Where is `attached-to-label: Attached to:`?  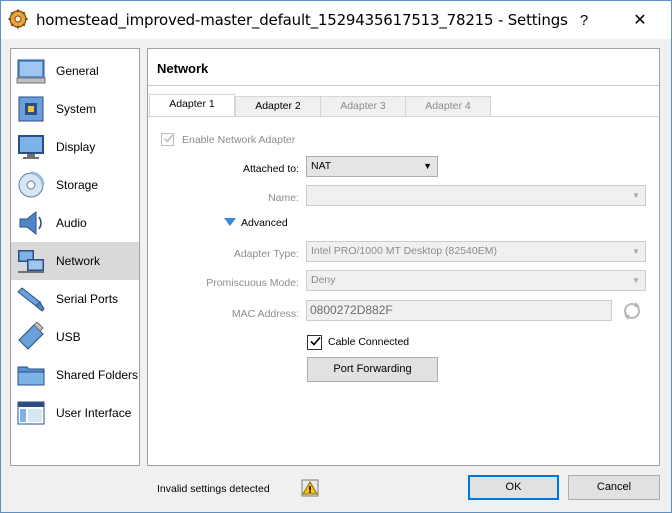
attached-to-label: Attached to: is located at coordinates (270, 169).